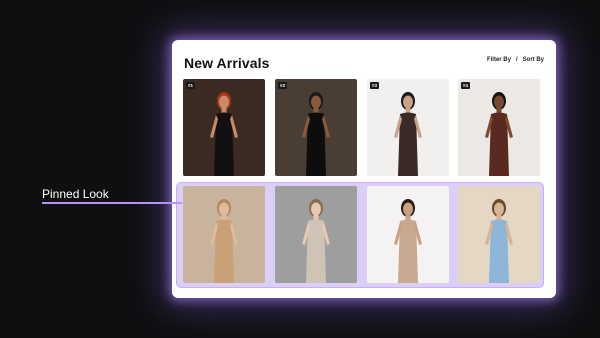  What do you see at coordinates (191, 85) in the screenshot?
I see `look-number-badge: #1` at bounding box center [191, 85].